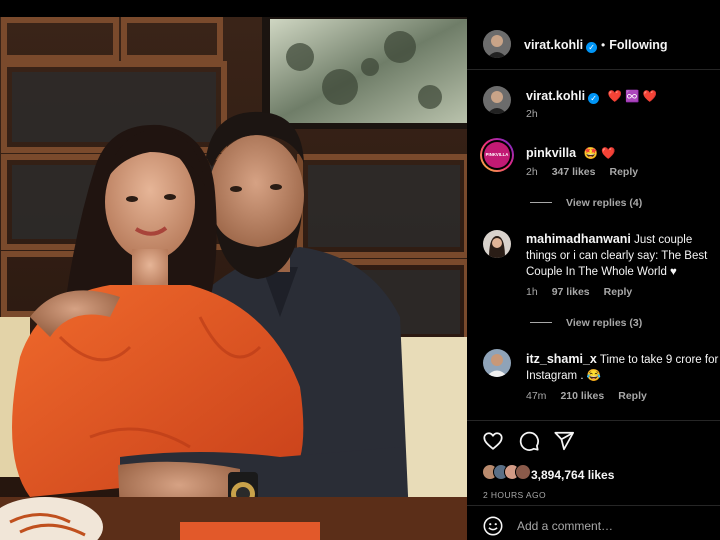 This screenshot has width=720, height=540. Describe the element at coordinates (571, 292) in the screenshot. I see `comment-likes: 97 likes` at that location.